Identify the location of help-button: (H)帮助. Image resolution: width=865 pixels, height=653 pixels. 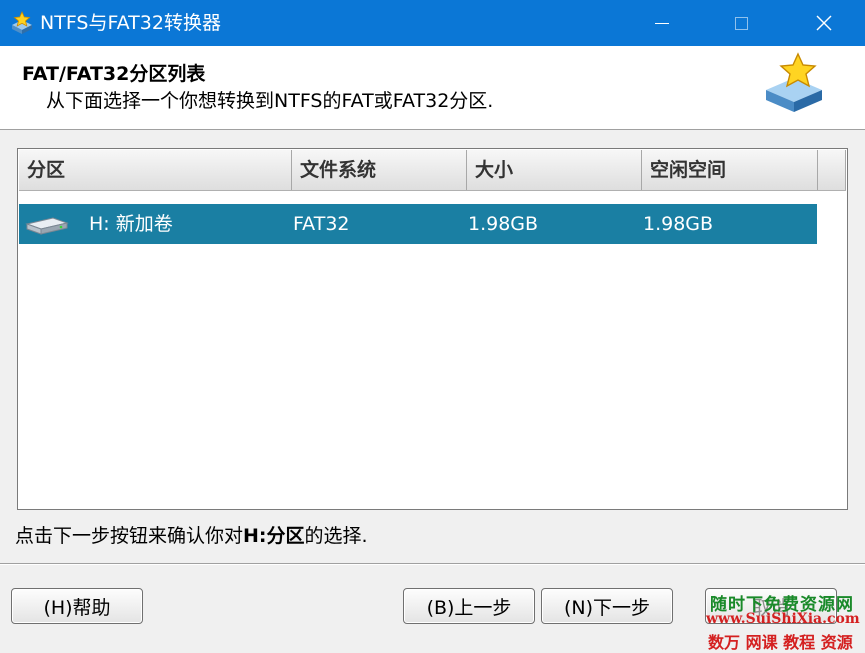
(77, 606).